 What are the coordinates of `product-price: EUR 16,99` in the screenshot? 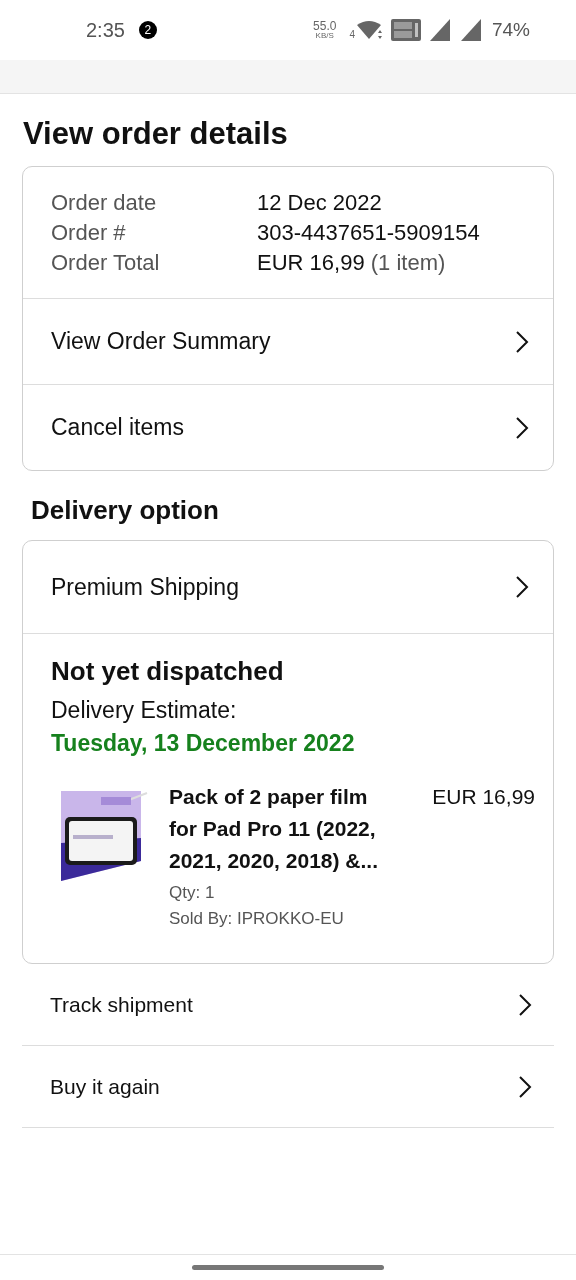 It's located at (483, 797).